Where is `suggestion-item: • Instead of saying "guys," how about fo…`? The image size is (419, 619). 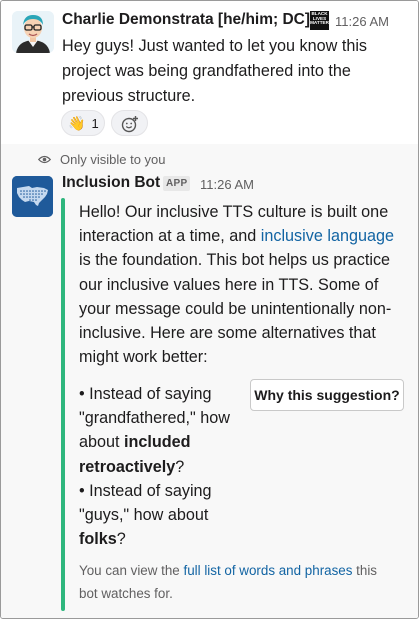
suggestion-item: • Instead of saying "guys," how about fo… is located at coordinates (159, 515).